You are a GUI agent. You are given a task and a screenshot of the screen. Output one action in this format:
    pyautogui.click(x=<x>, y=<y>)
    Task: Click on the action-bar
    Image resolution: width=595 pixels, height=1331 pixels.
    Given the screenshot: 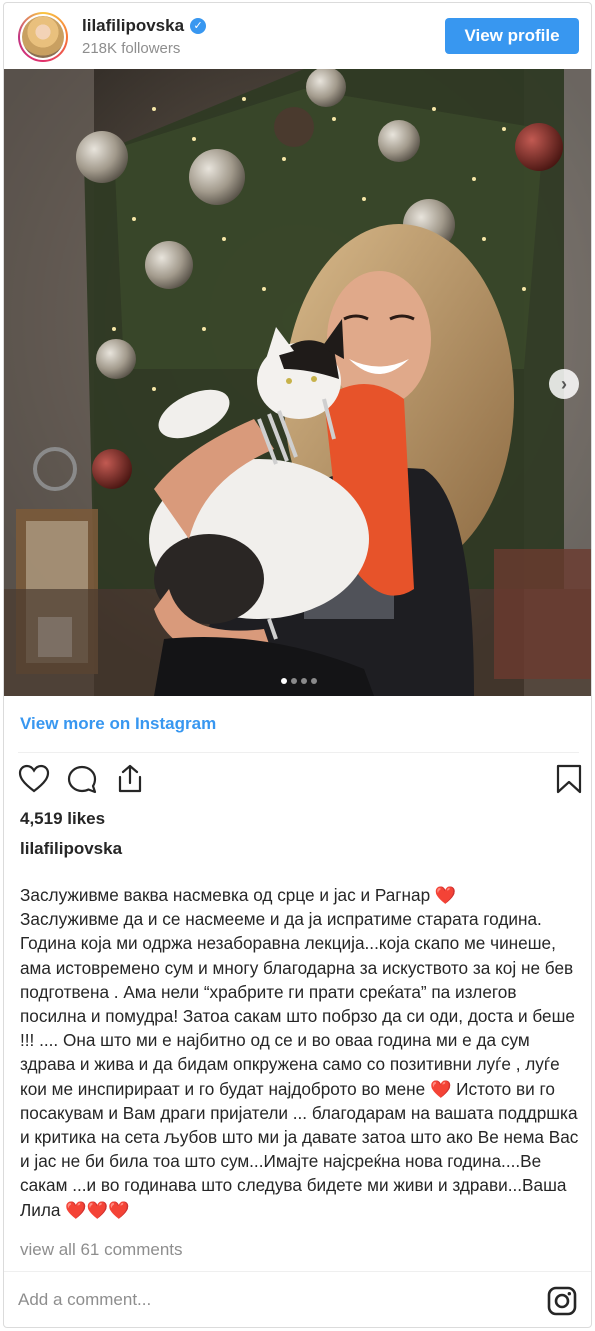 What is the action you would take?
    pyautogui.click(x=300, y=781)
    